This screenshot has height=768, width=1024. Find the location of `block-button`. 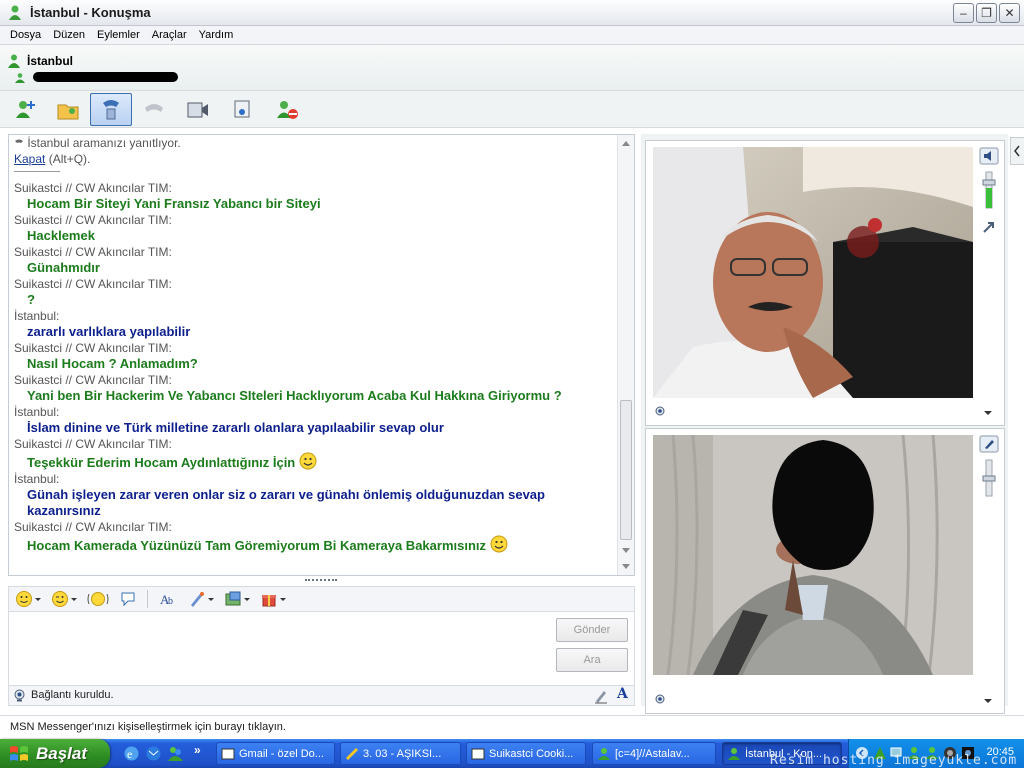

block-button is located at coordinates (287, 109).